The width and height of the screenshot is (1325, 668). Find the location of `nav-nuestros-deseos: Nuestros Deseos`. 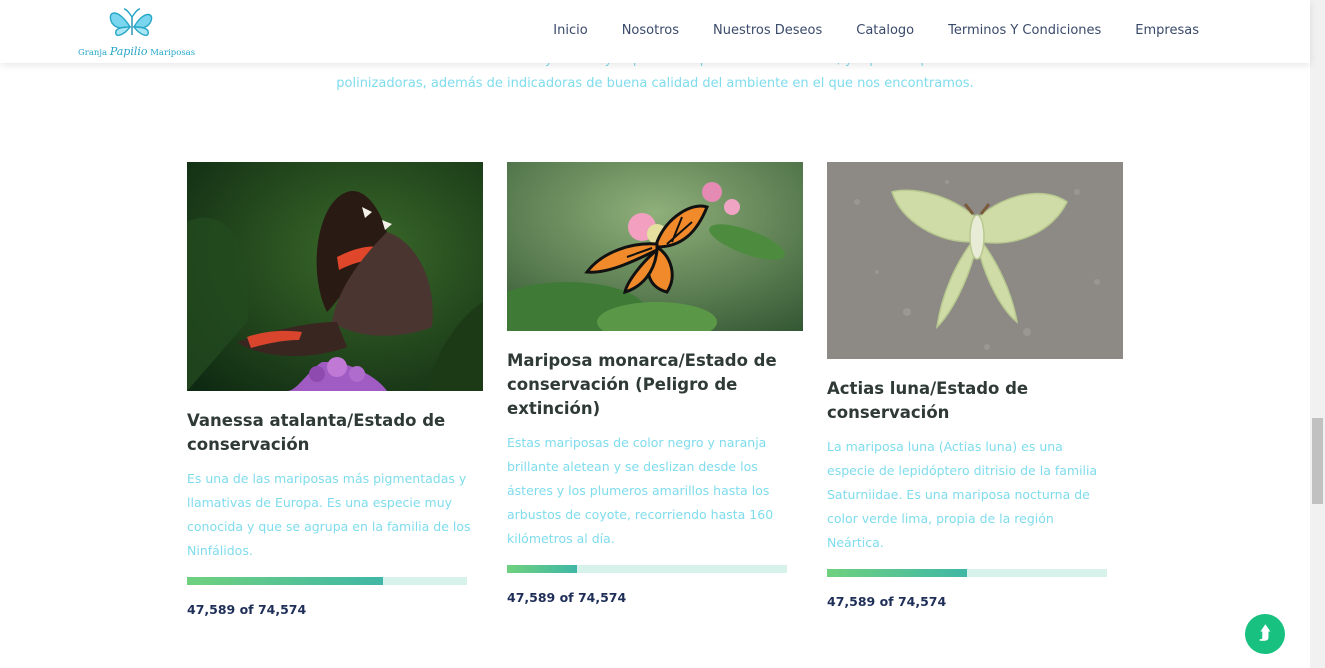

nav-nuestros-deseos: Nuestros Deseos is located at coordinates (767, 30).